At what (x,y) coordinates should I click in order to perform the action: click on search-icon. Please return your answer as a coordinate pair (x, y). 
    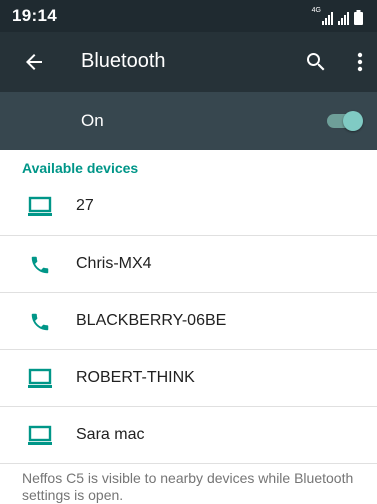
    Looking at the image, I should click on (316, 62).